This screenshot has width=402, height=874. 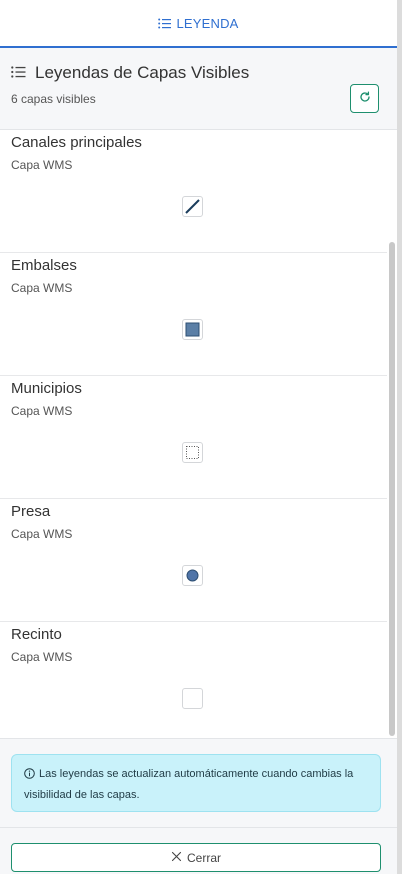 I want to click on legend-item-recinto: Recinto Capa WMS, so click(x=193, y=680).